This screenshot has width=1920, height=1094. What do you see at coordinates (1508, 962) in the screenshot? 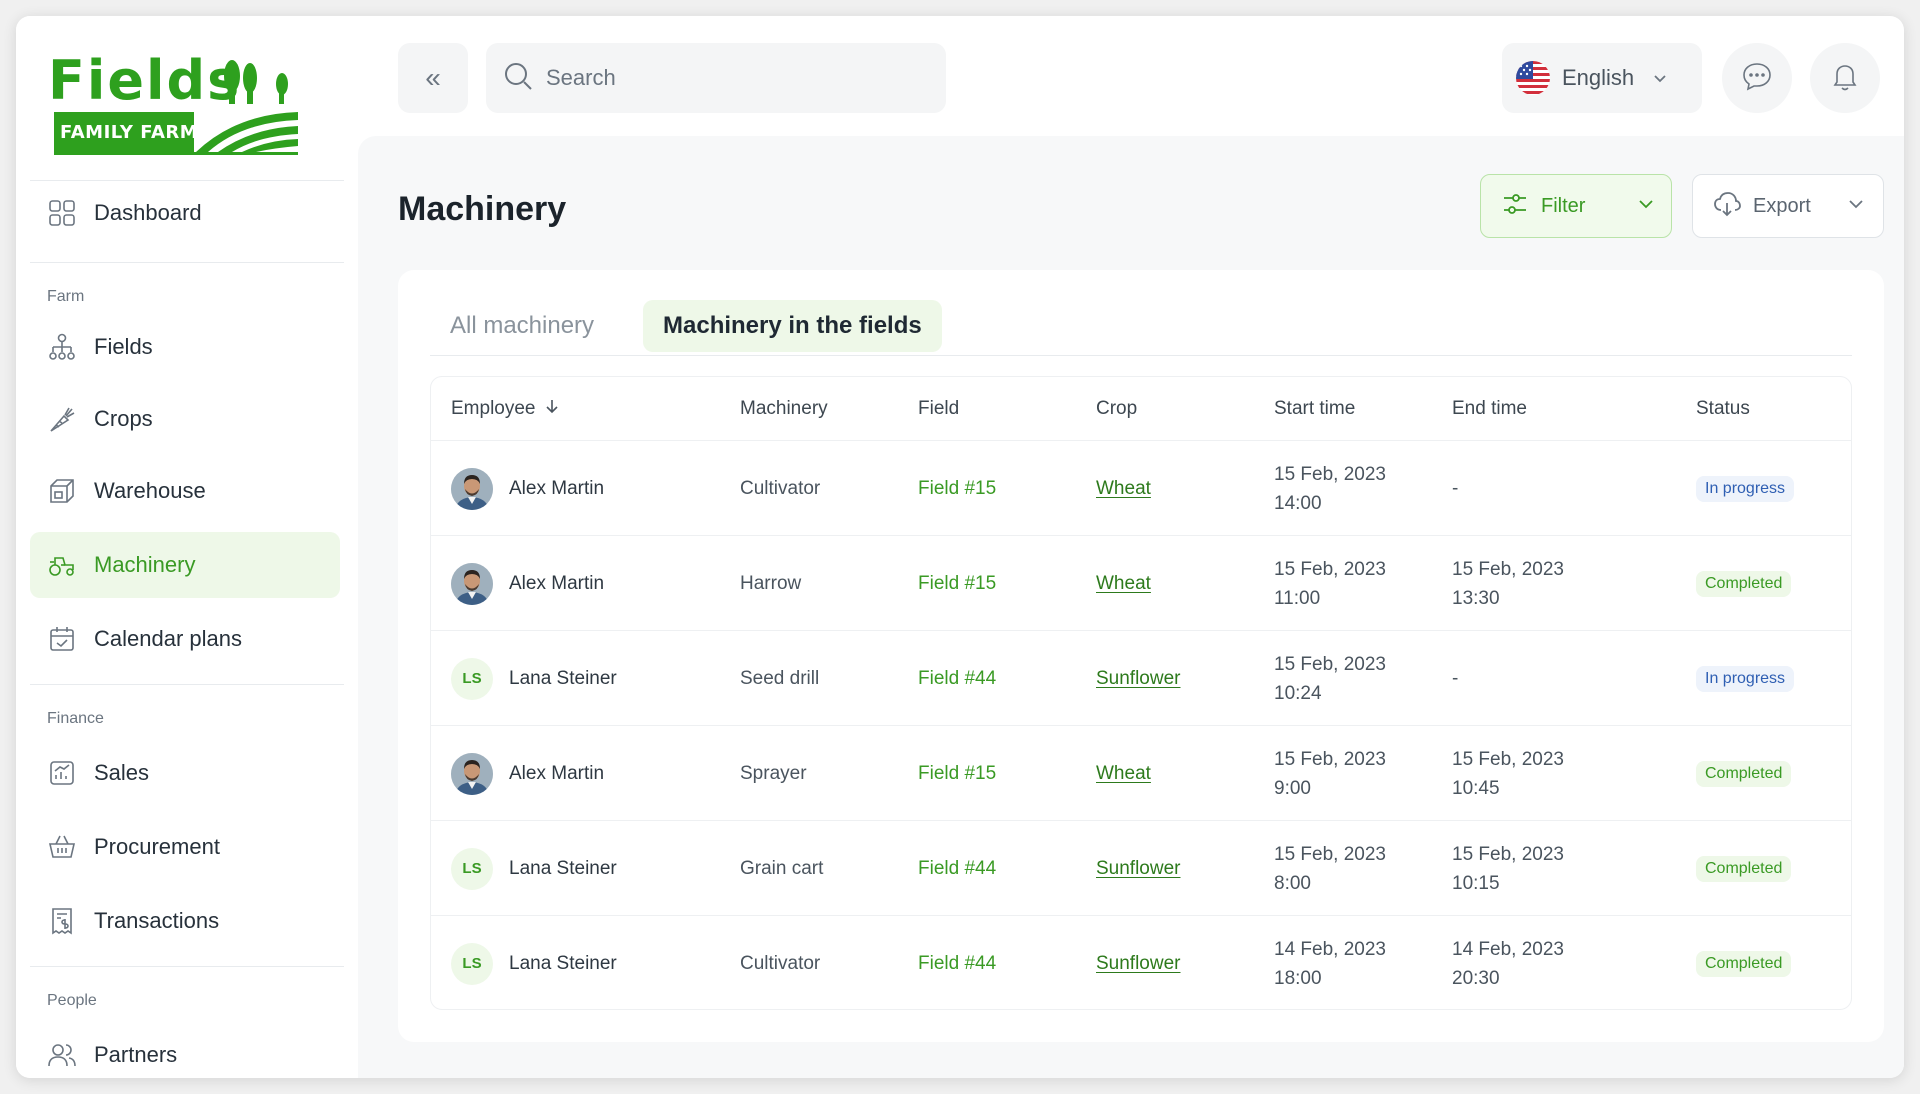
I see `end-time-cell: 14 Feb, 2023 20:30` at bounding box center [1508, 962].